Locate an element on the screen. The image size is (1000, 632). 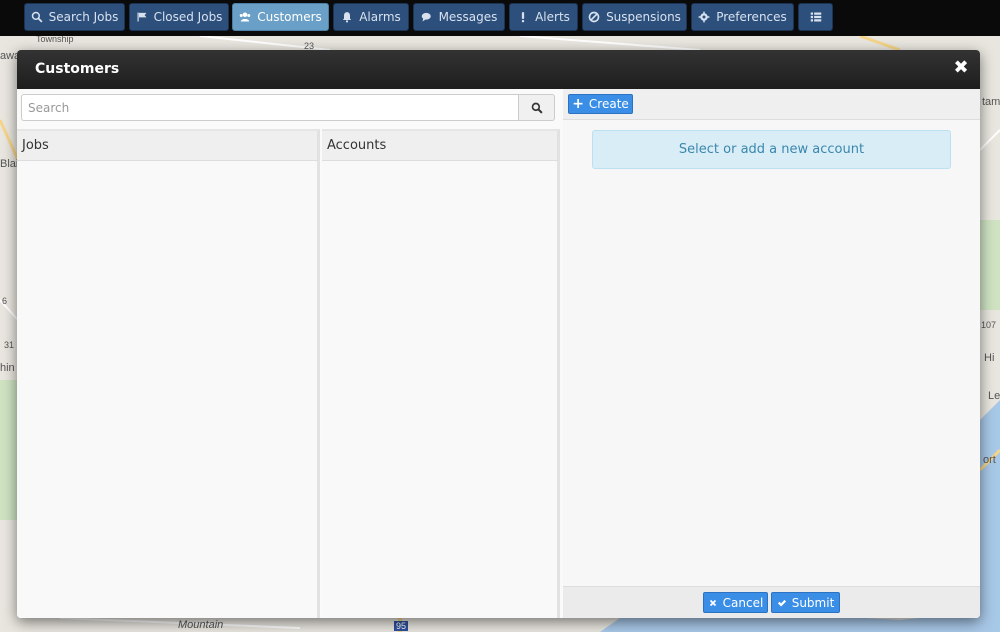
submit-label: Submit is located at coordinates (813, 602).